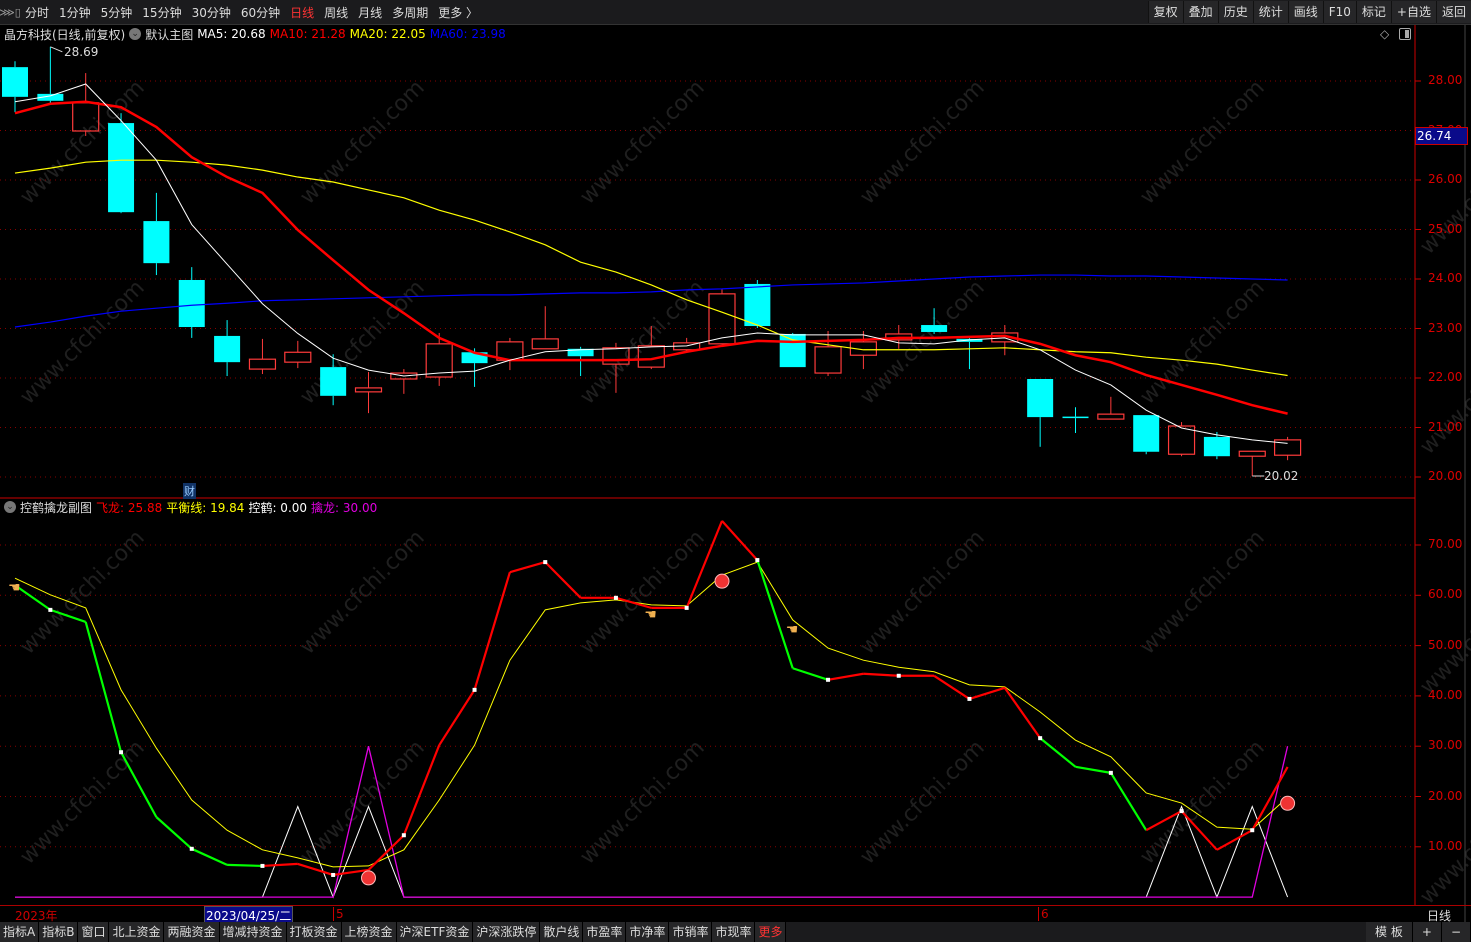  I want to click on period-tab: 1分钟, so click(75, 12).